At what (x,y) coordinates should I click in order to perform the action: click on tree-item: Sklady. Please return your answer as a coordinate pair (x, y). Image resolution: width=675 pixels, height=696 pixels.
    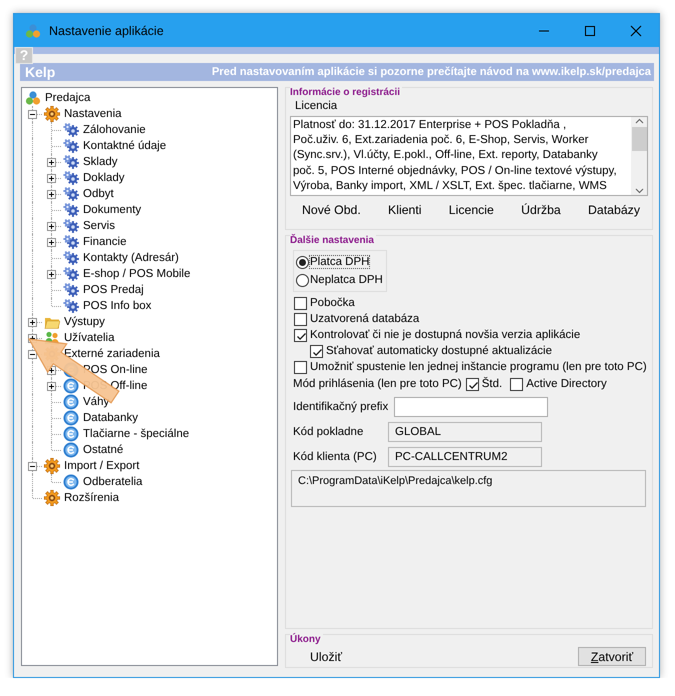
    Looking at the image, I should click on (100, 162).